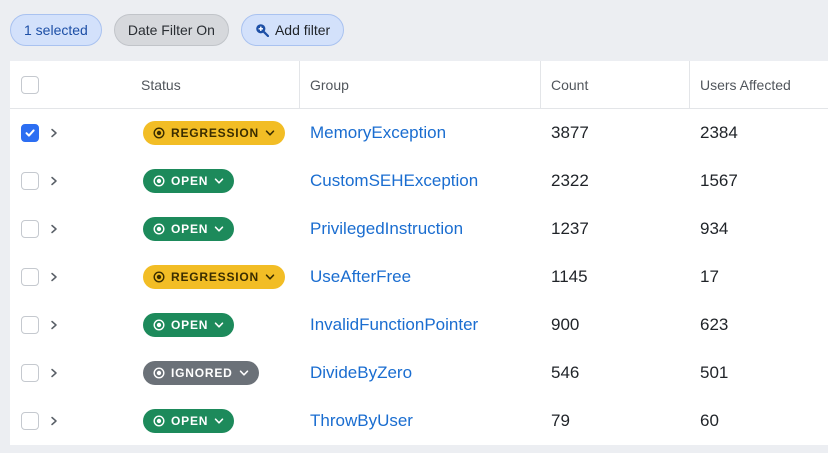  What do you see at coordinates (360, 277) in the screenshot?
I see `group-link: UseAfterFree` at bounding box center [360, 277].